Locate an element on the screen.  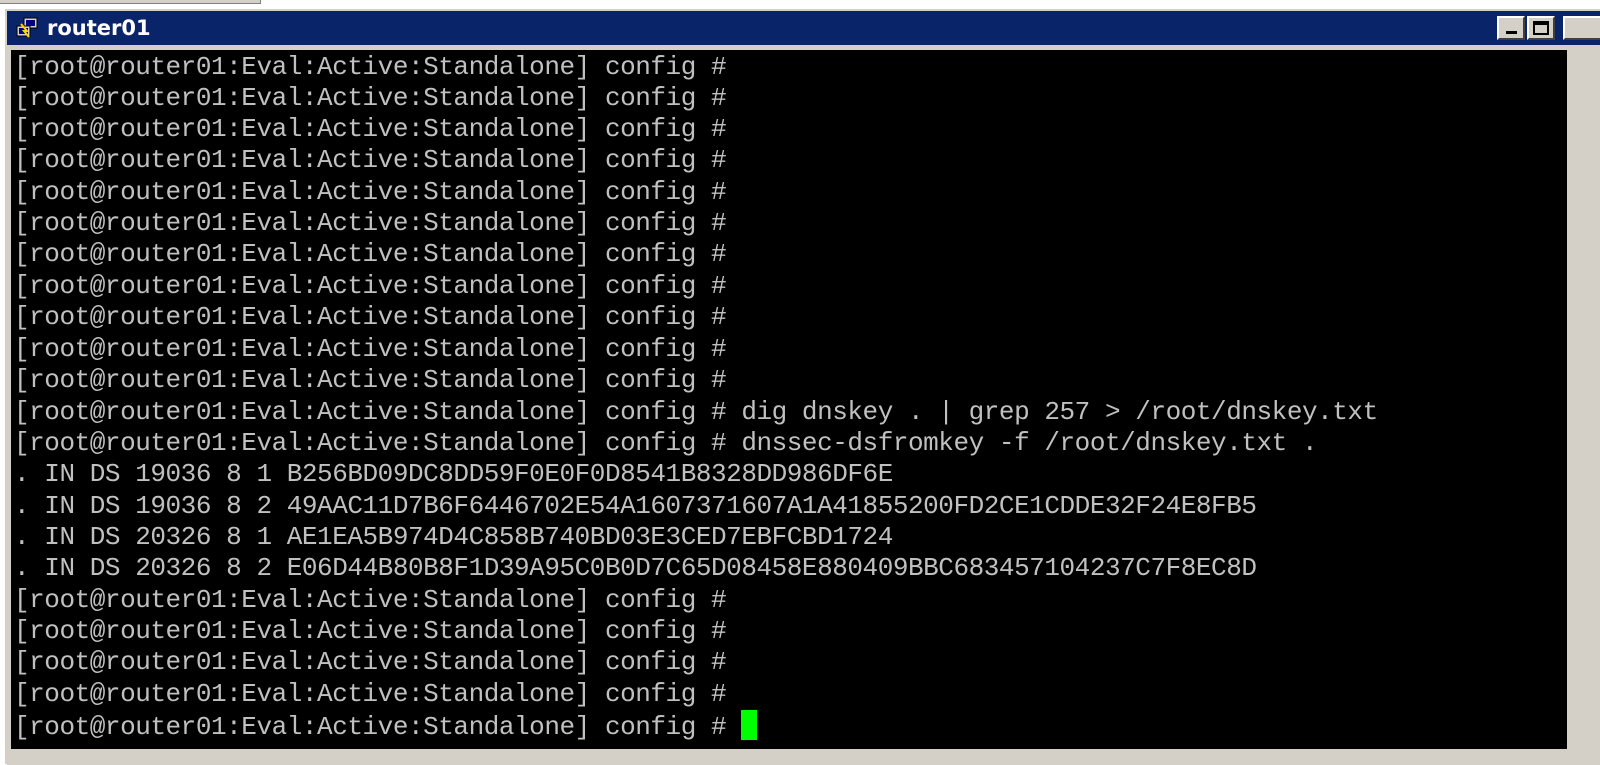
maximize-icon is located at coordinates (1541, 28).